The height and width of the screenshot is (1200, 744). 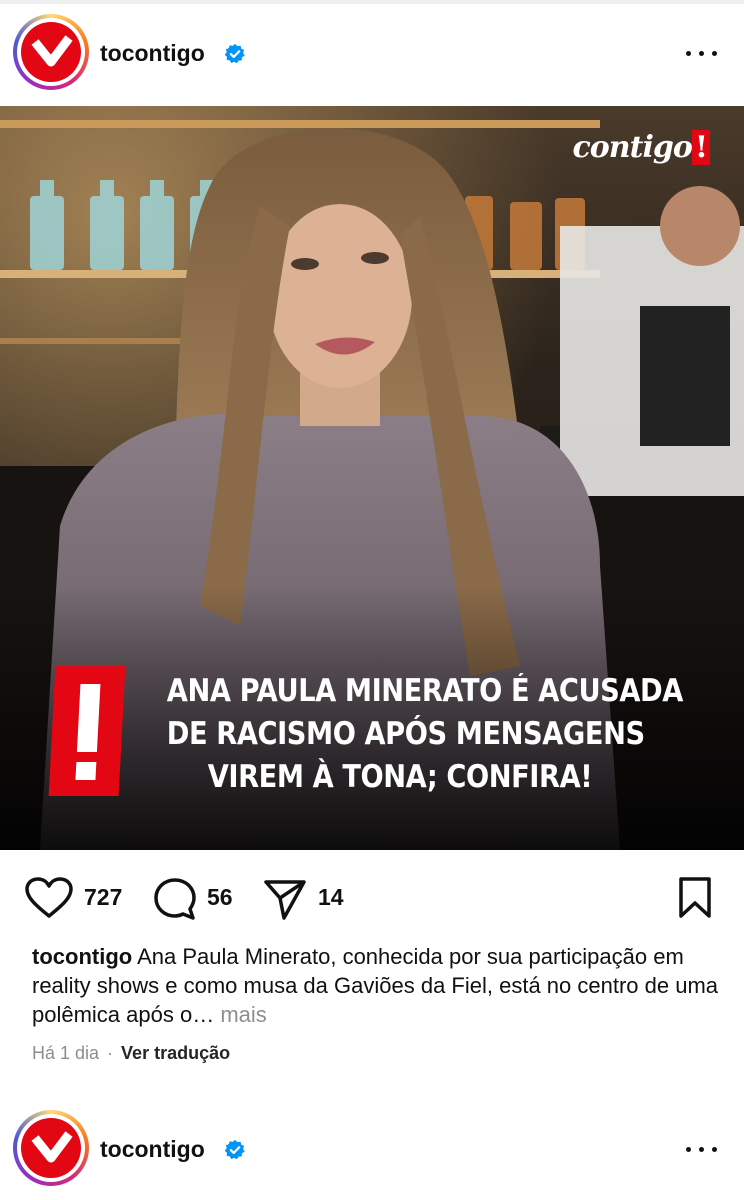 What do you see at coordinates (87, 731) in the screenshot?
I see `alert-mark-icon` at bounding box center [87, 731].